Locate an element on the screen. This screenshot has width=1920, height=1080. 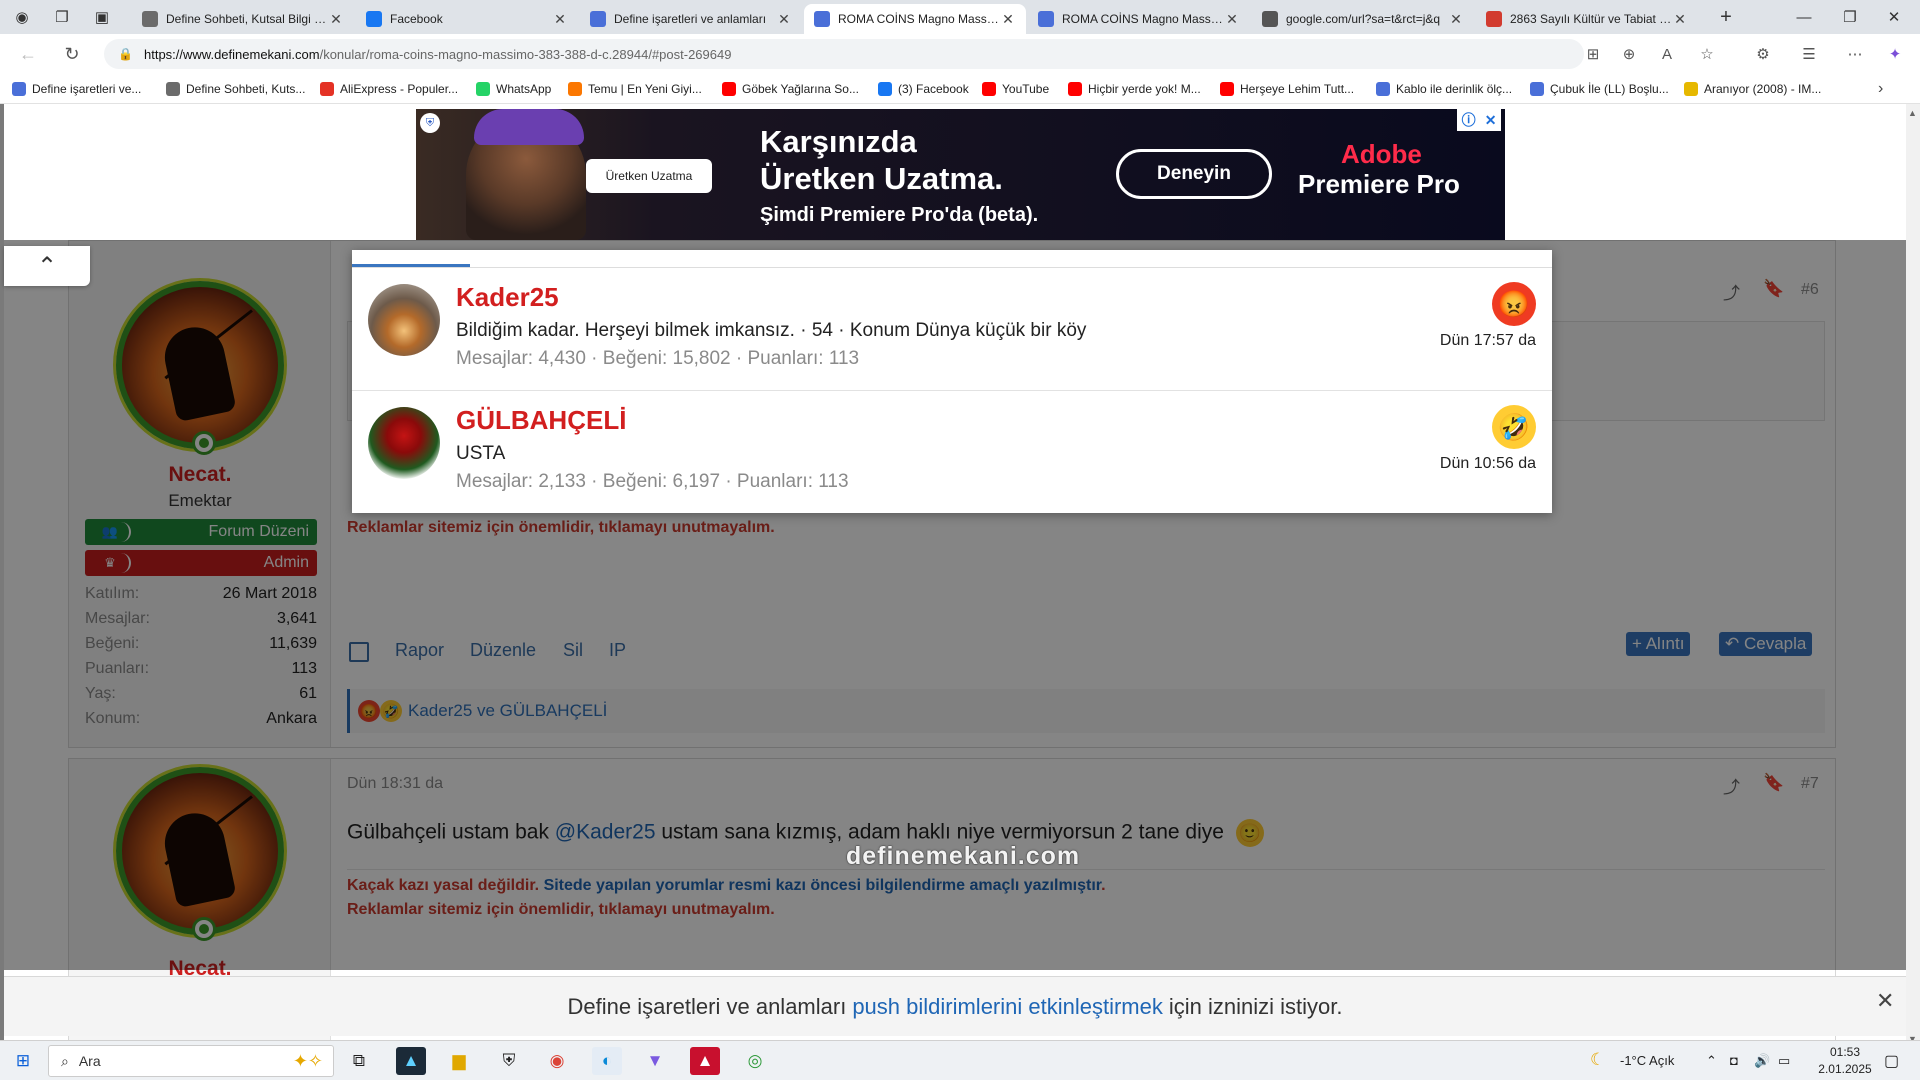
chat-icon is located at coordinates (150, 19).